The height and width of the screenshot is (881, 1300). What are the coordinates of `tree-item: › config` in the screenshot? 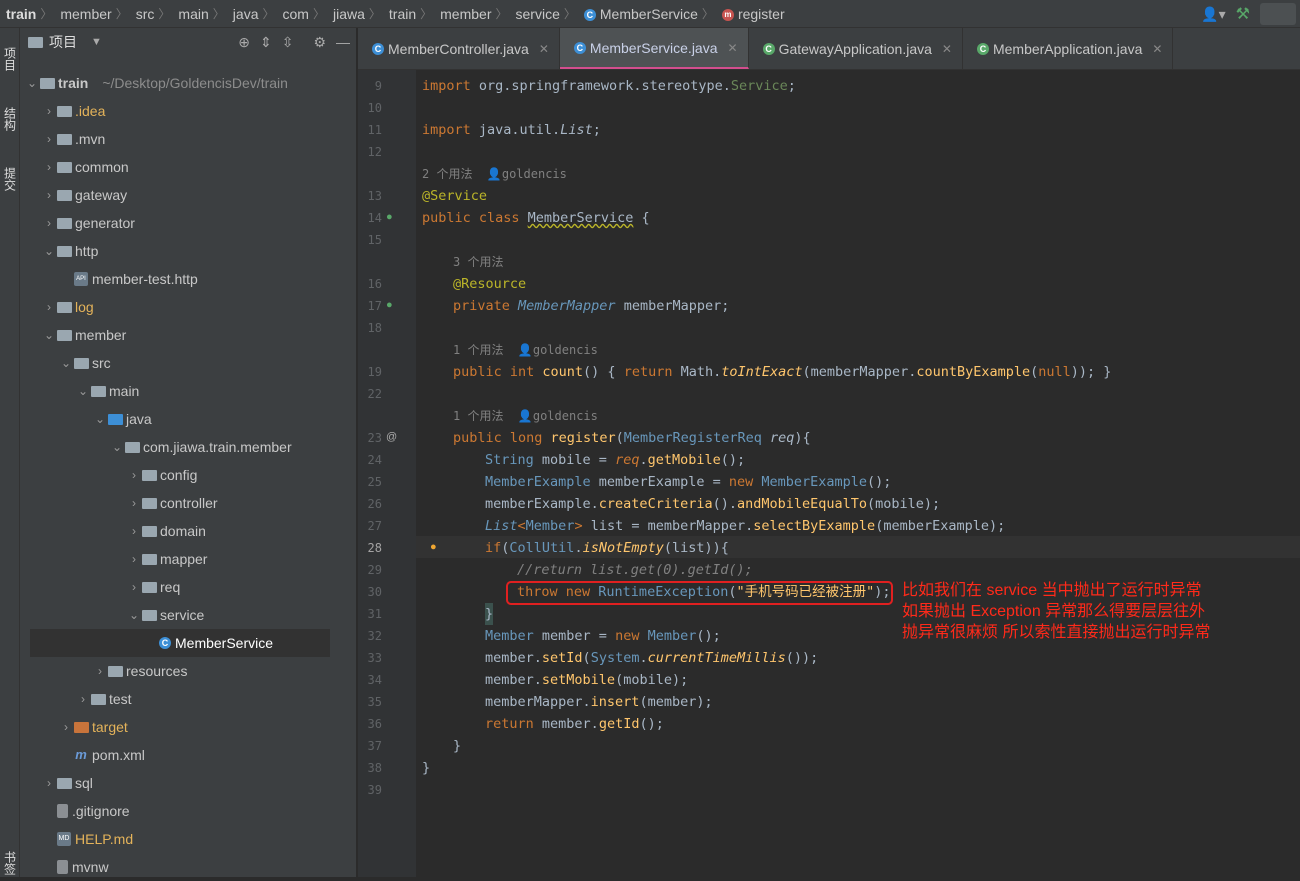 It's located at (161, 475).